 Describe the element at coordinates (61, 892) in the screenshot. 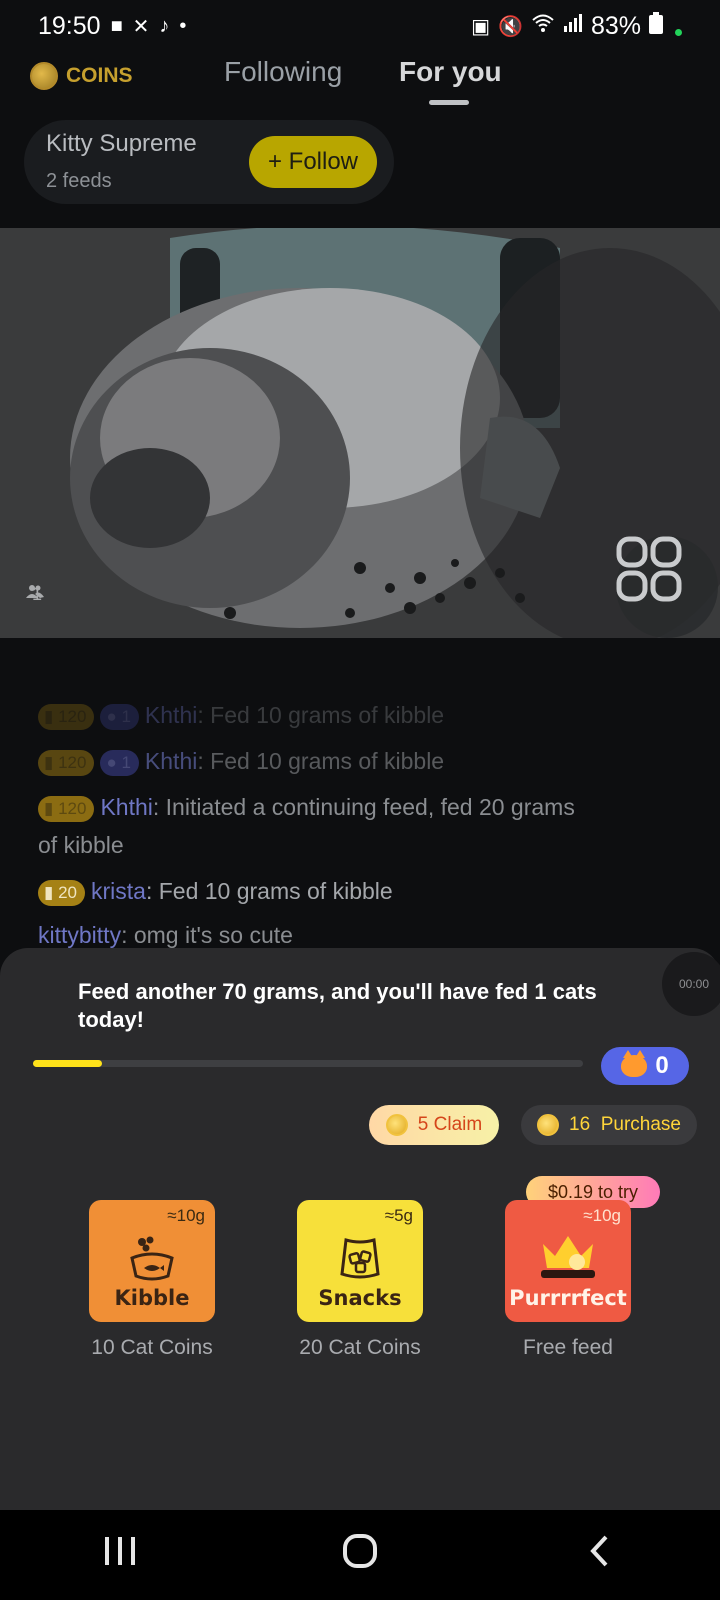

I see `feed-badge: ▮ 20` at that location.